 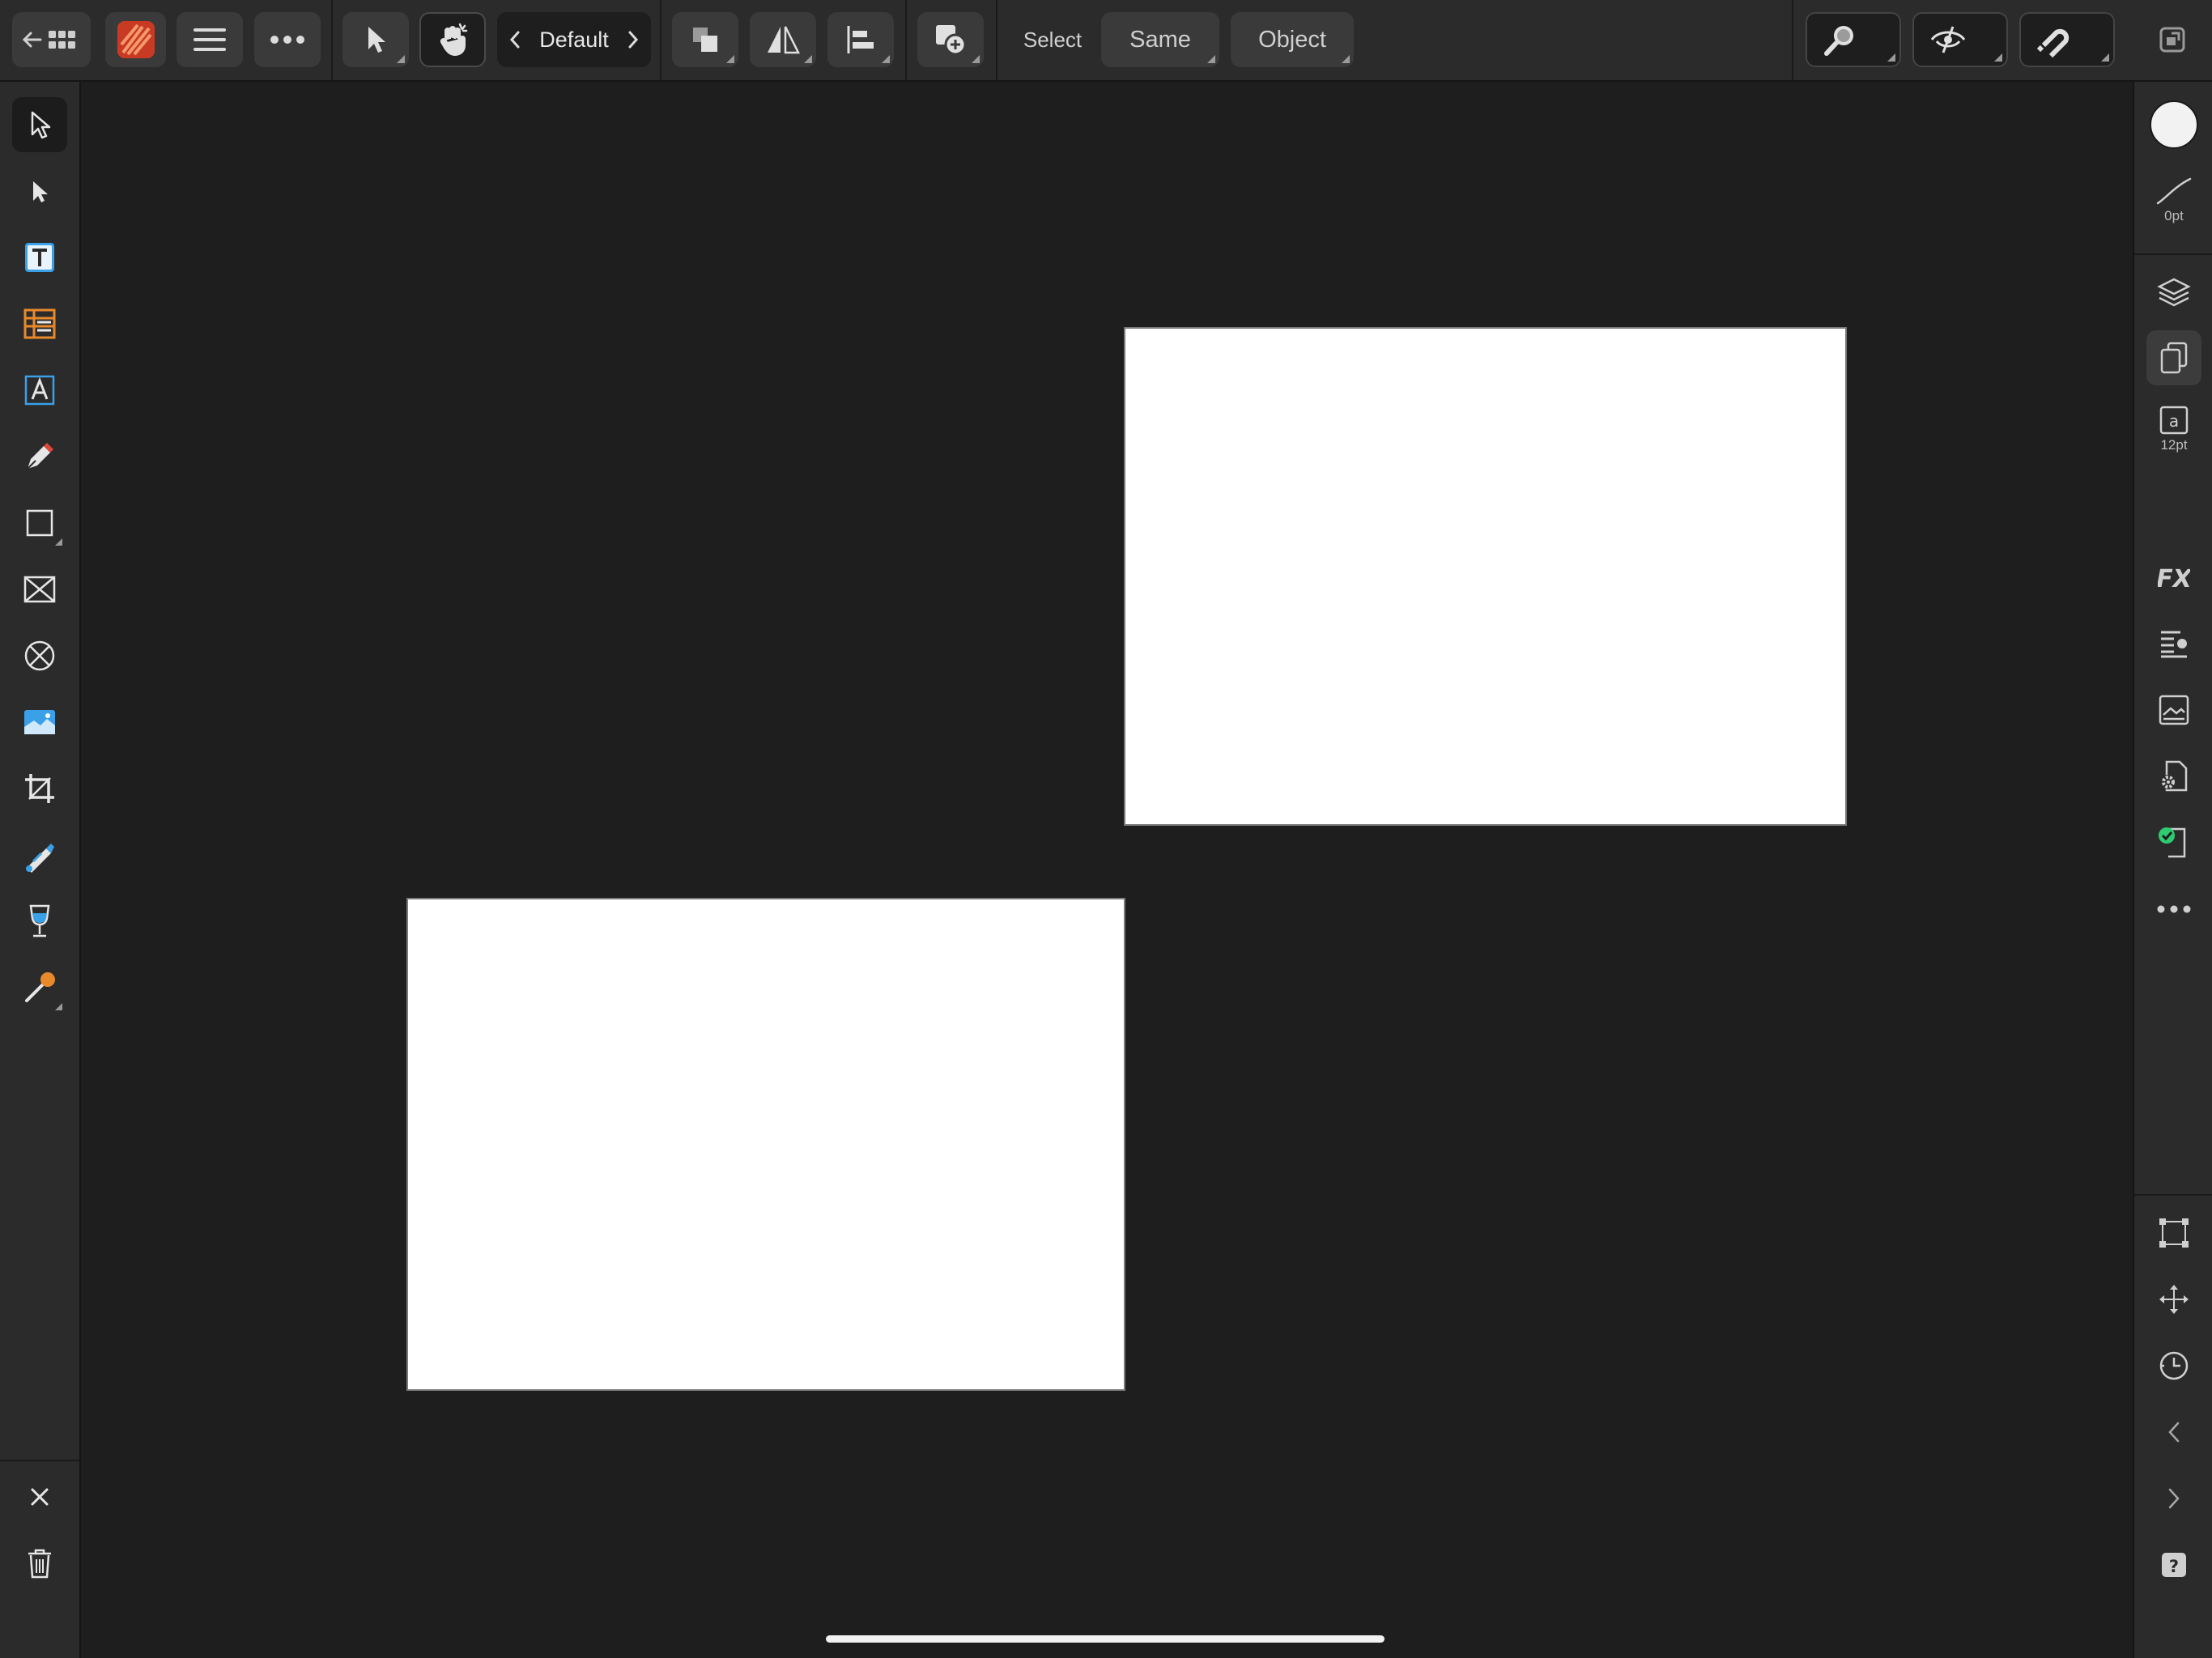 I want to click on studio-divider, so click(x=2173, y=254).